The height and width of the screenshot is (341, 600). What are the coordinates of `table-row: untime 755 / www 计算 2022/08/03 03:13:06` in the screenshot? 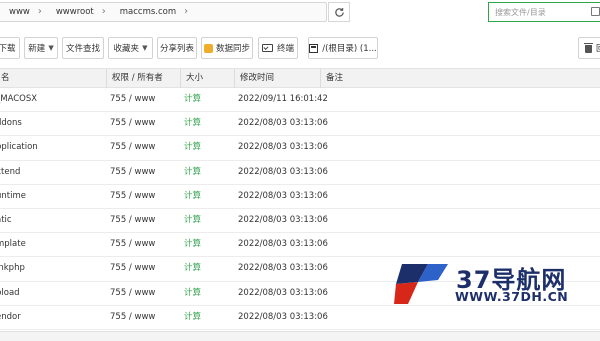 It's located at (300, 196).